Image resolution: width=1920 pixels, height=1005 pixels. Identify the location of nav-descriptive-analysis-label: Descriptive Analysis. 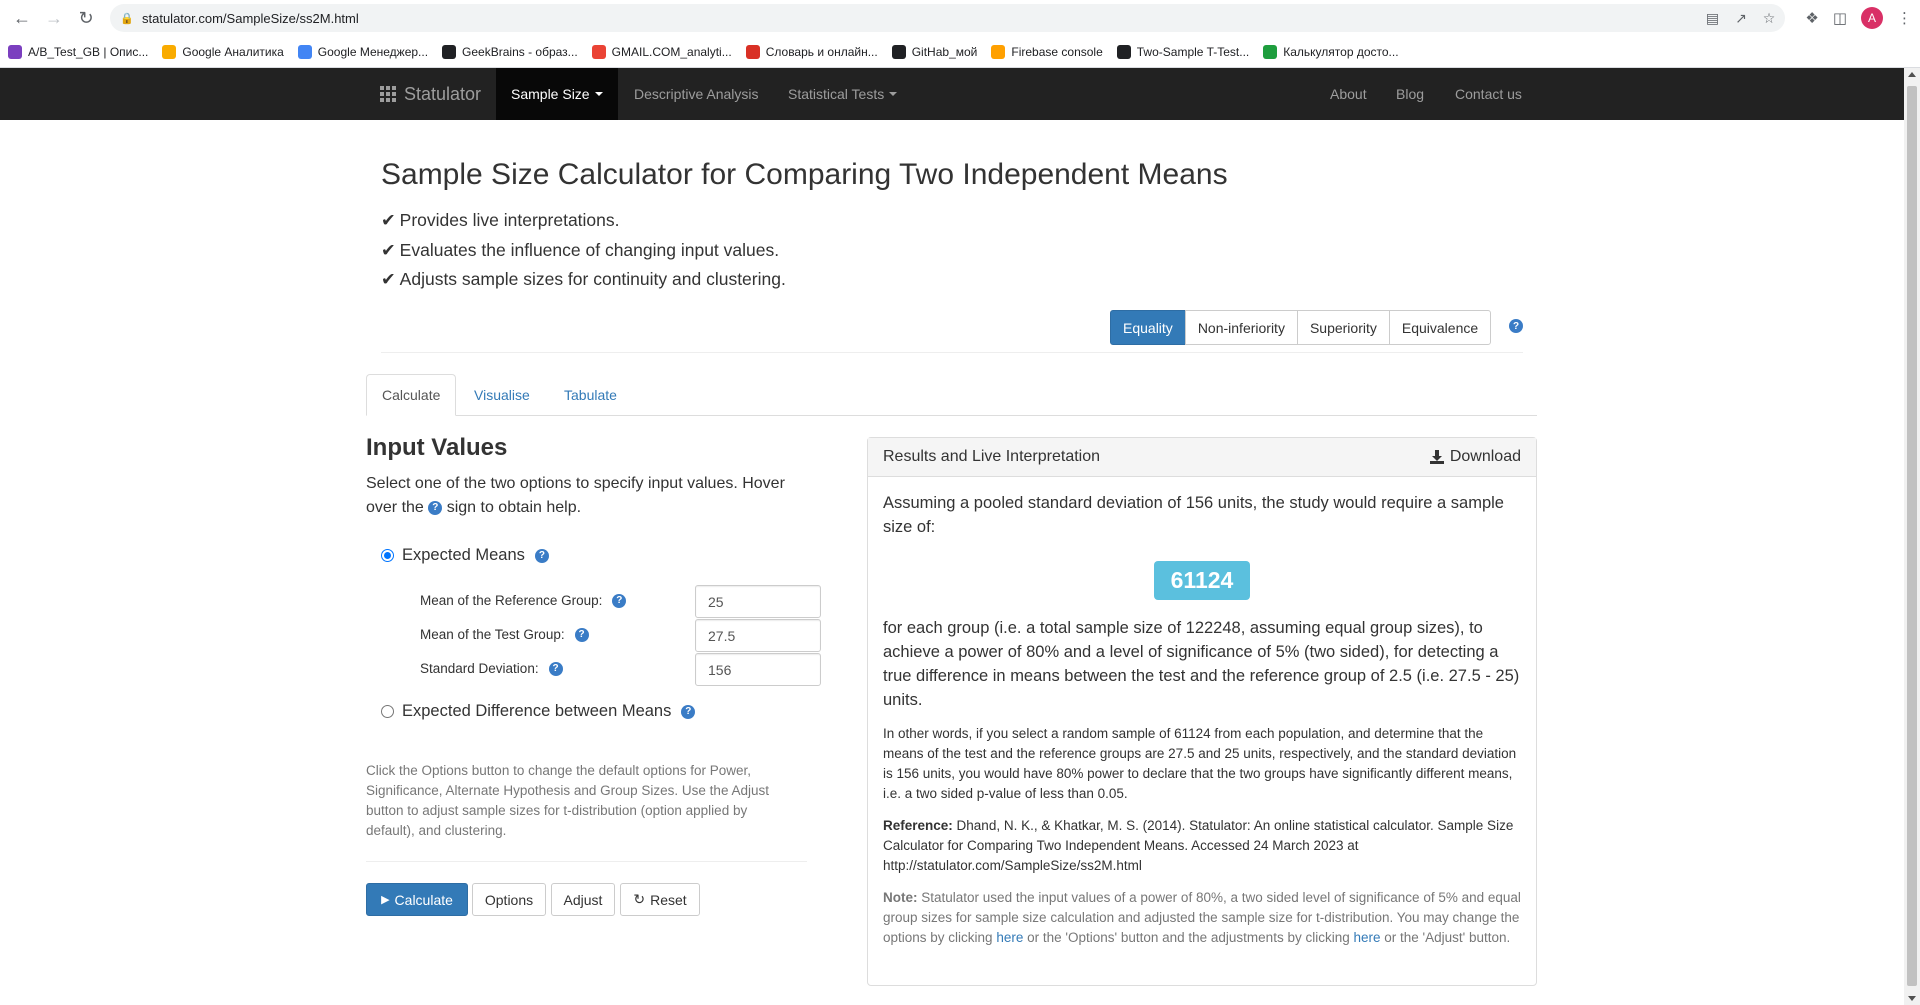
(696, 94).